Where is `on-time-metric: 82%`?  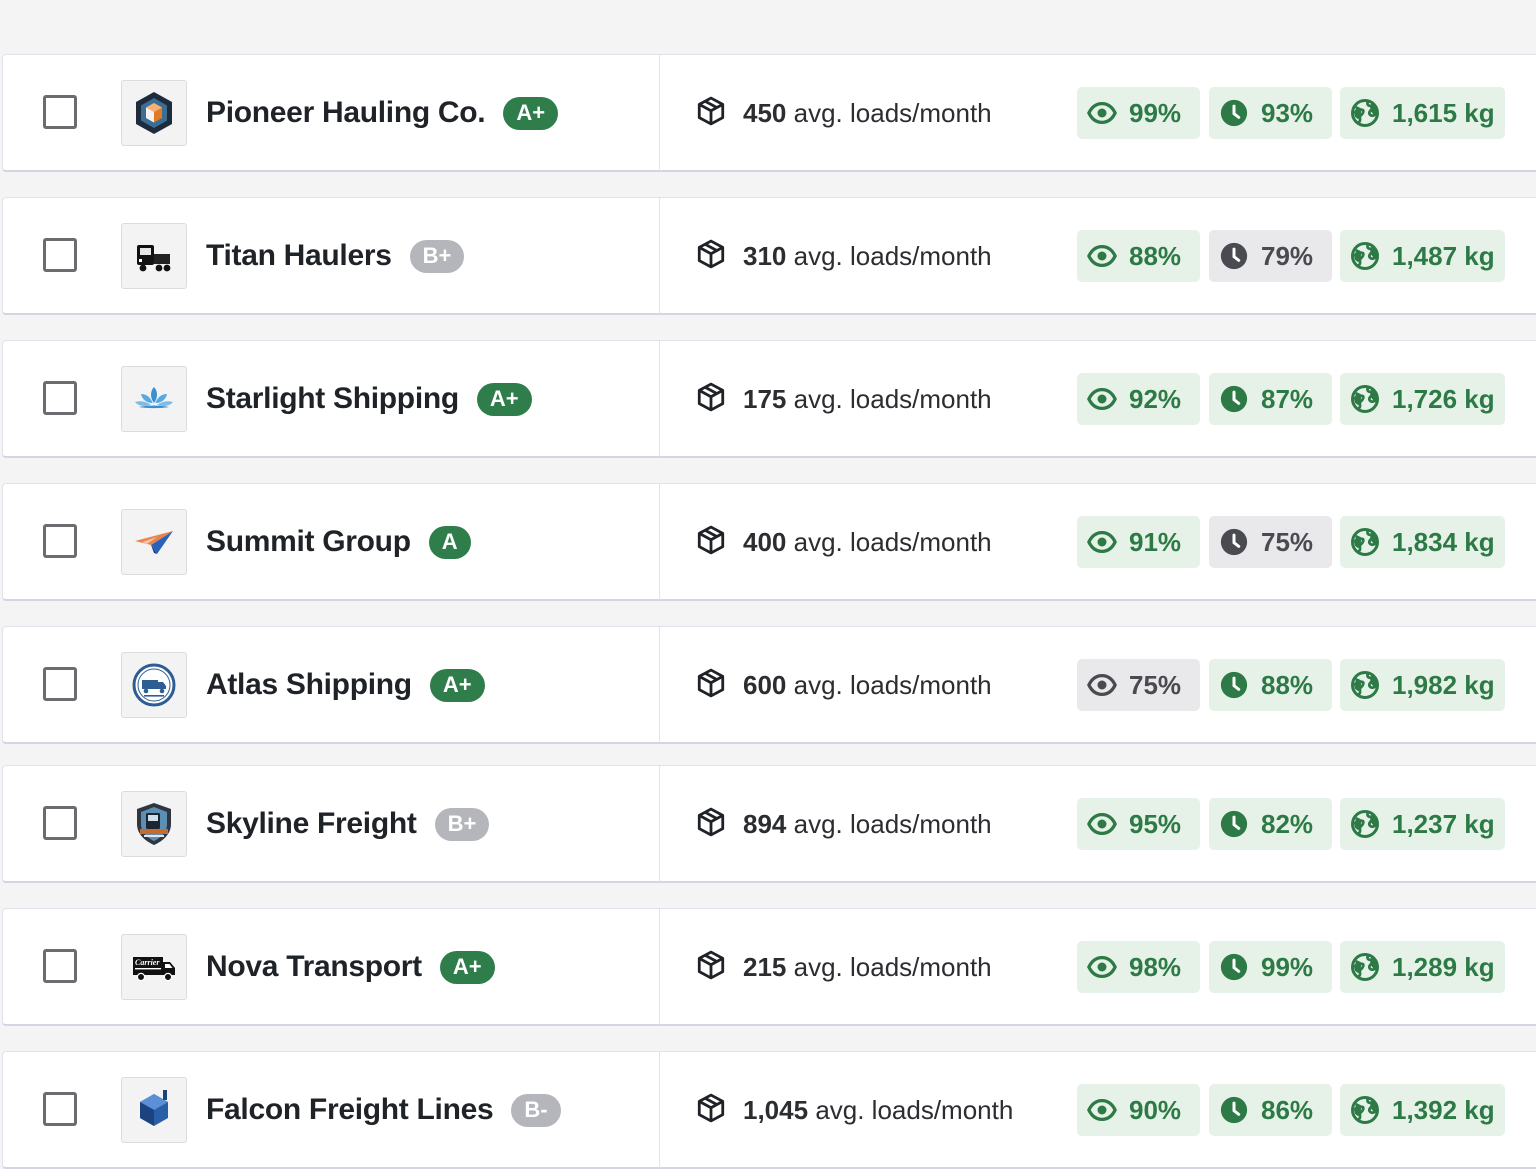 on-time-metric: 82% is located at coordinates (1270, 824).